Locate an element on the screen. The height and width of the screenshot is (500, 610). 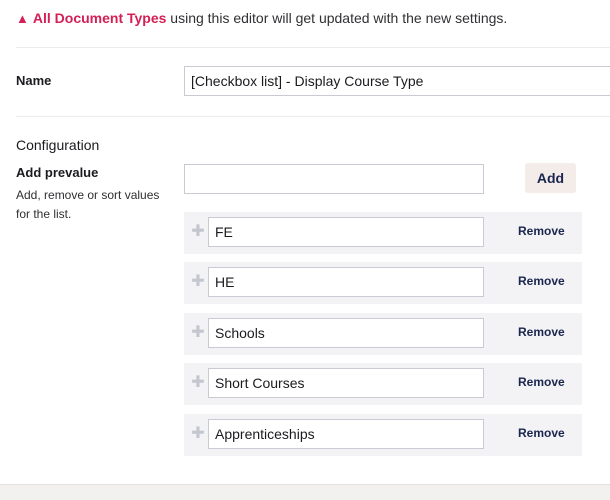
name-input is located at coordinates (397, 81).